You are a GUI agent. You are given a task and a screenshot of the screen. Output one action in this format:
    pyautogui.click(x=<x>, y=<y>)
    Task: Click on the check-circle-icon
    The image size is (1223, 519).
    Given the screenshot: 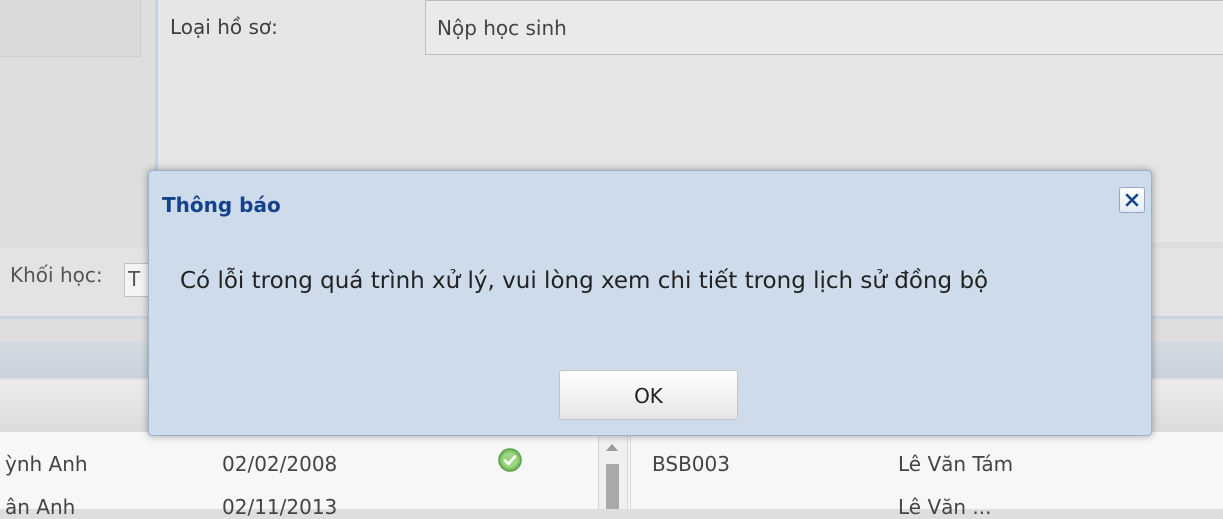 What is the action you would take?
    pyautogui.click(x=510, y=460)
    